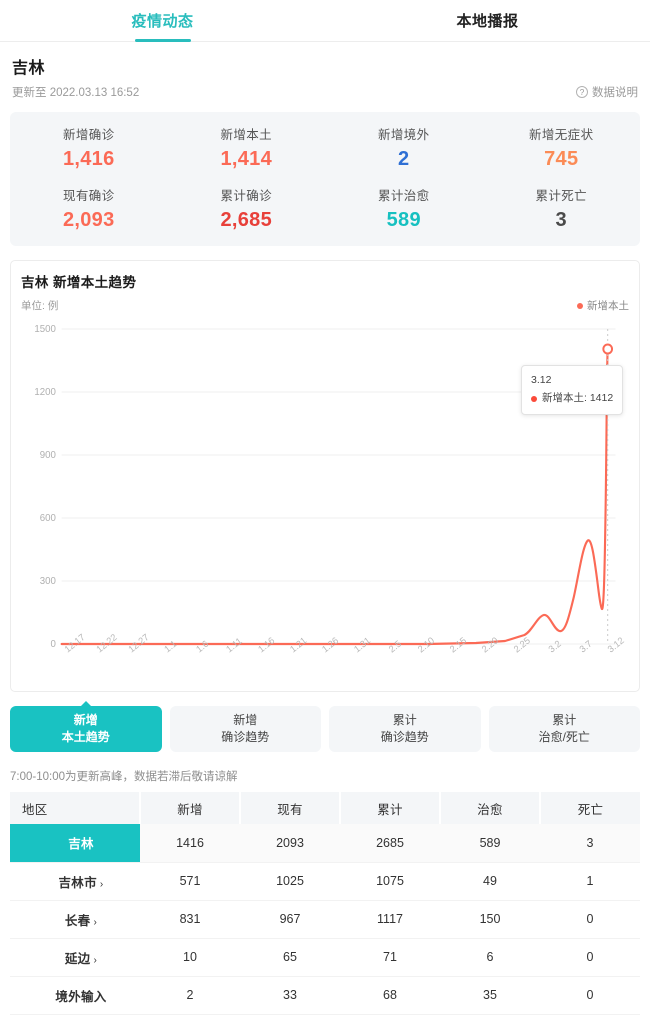  I want to click on table-row-new: 571, so click(190, 881).